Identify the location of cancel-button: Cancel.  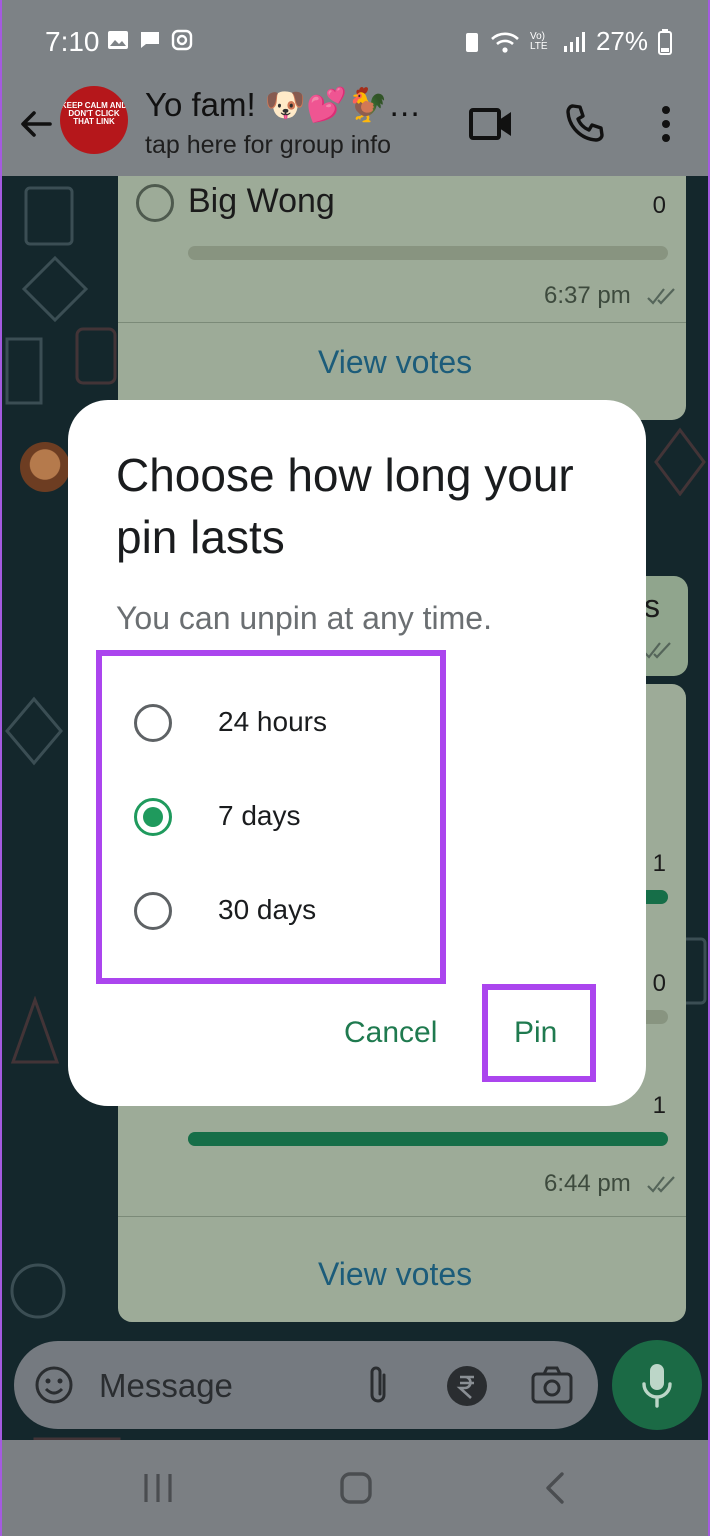
(390, 1033).